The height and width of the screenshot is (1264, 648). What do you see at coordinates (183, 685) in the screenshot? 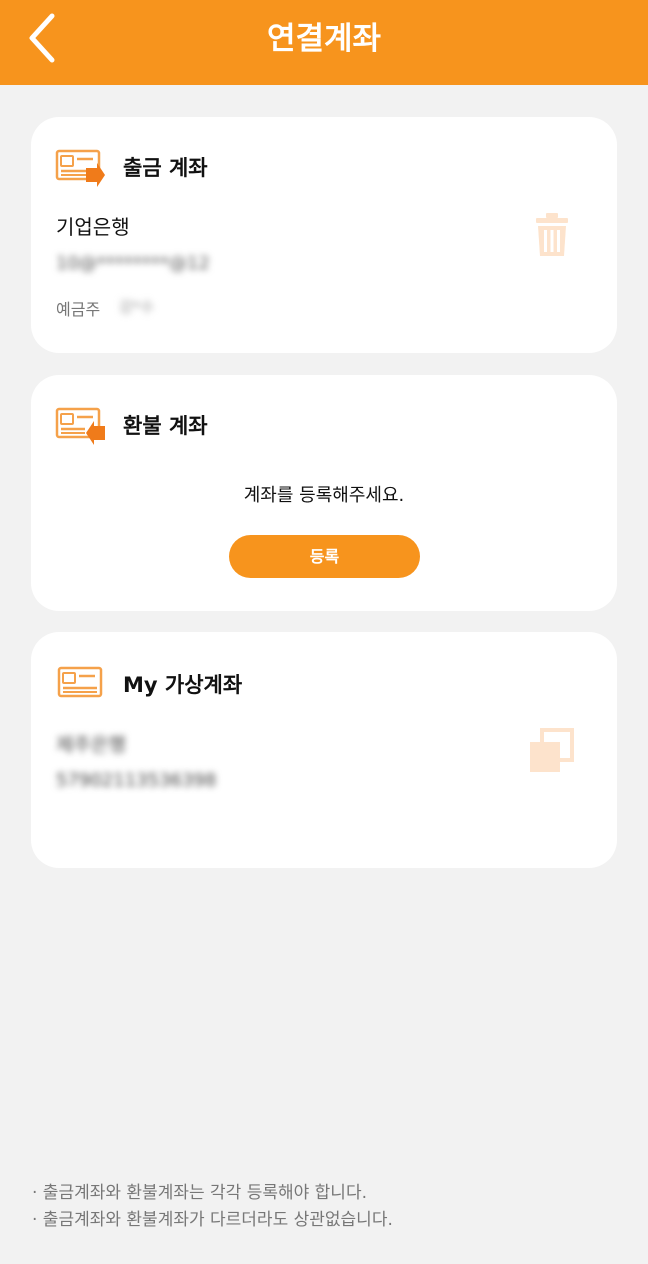
I see `virtual-account-title: My 가상계좌` at bounding box center [183, 685].